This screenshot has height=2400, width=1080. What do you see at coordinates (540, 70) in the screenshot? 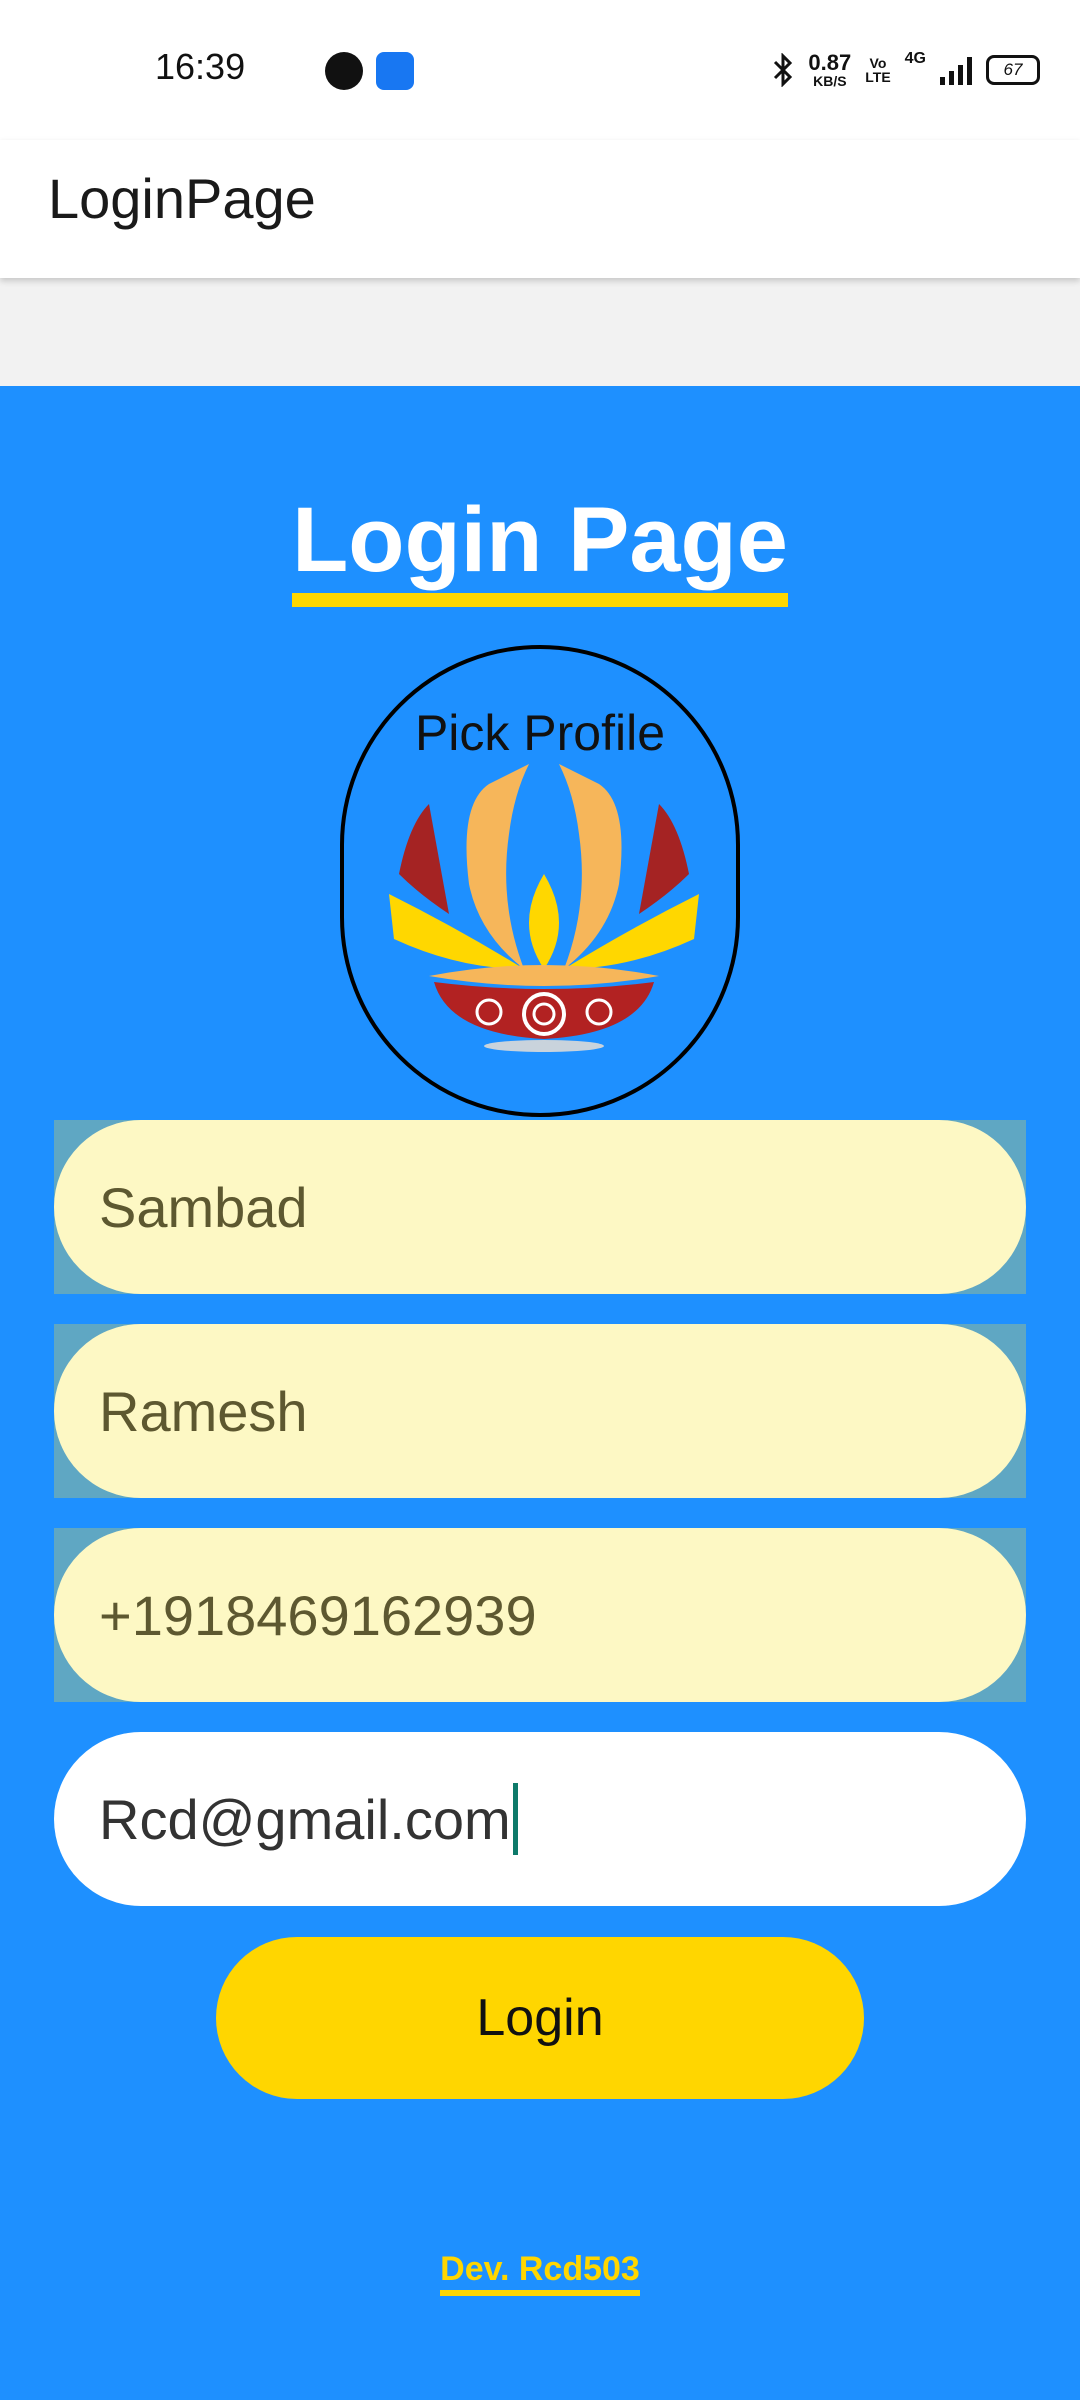
I see `status-bar: 16:39 0.87 KB/S Vo LTE 4G 67` at bounding box center [540, 70].